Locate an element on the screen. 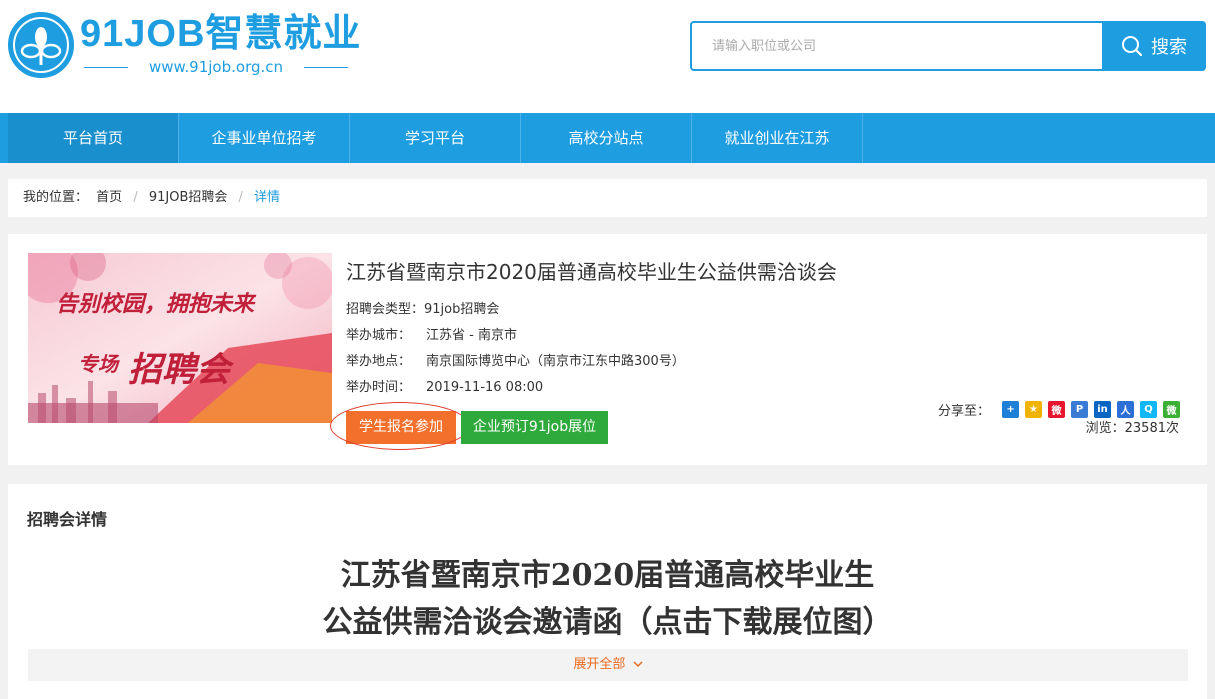  search-input is located at coordinates (897, 46).